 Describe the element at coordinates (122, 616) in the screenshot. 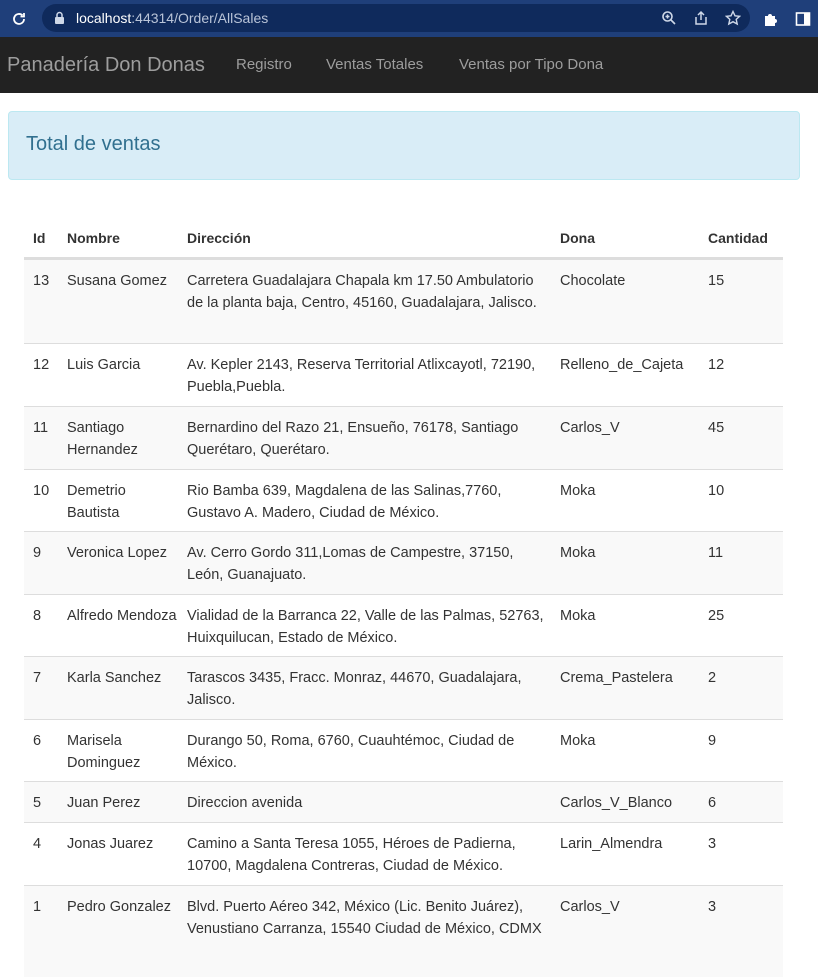

I see `cell-nombre: Alfredo Mendoza` at that location.